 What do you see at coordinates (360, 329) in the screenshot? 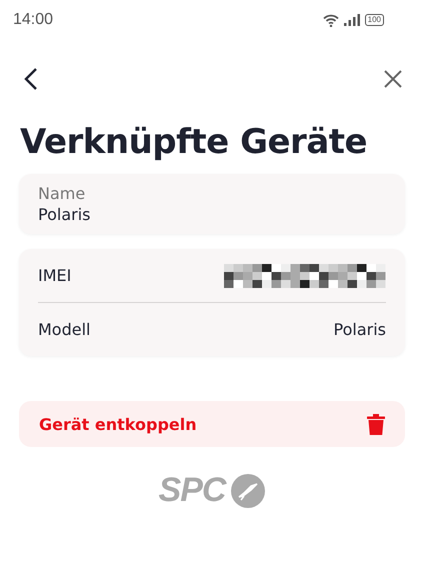
I see `detail-value: Polaris` at bounding box center [360, 329].